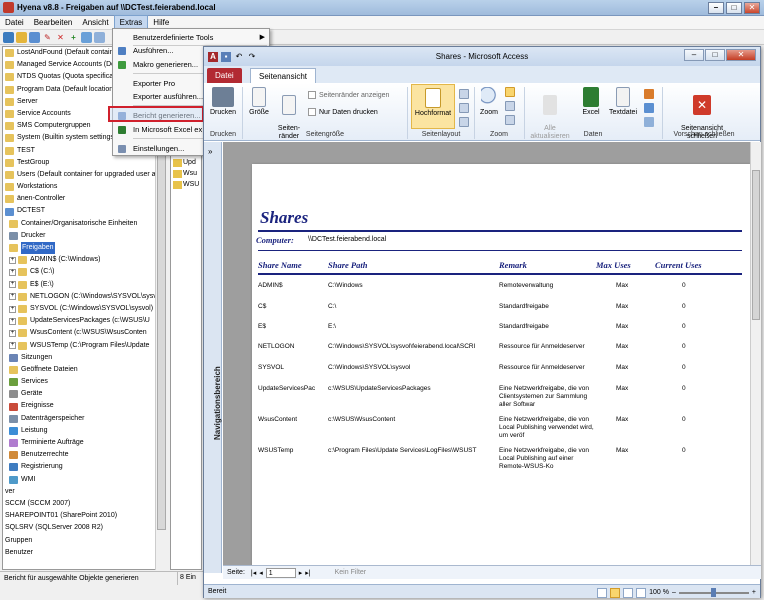  I want to click on no-filter-indicator: Kein Filter, so click(351, 572).